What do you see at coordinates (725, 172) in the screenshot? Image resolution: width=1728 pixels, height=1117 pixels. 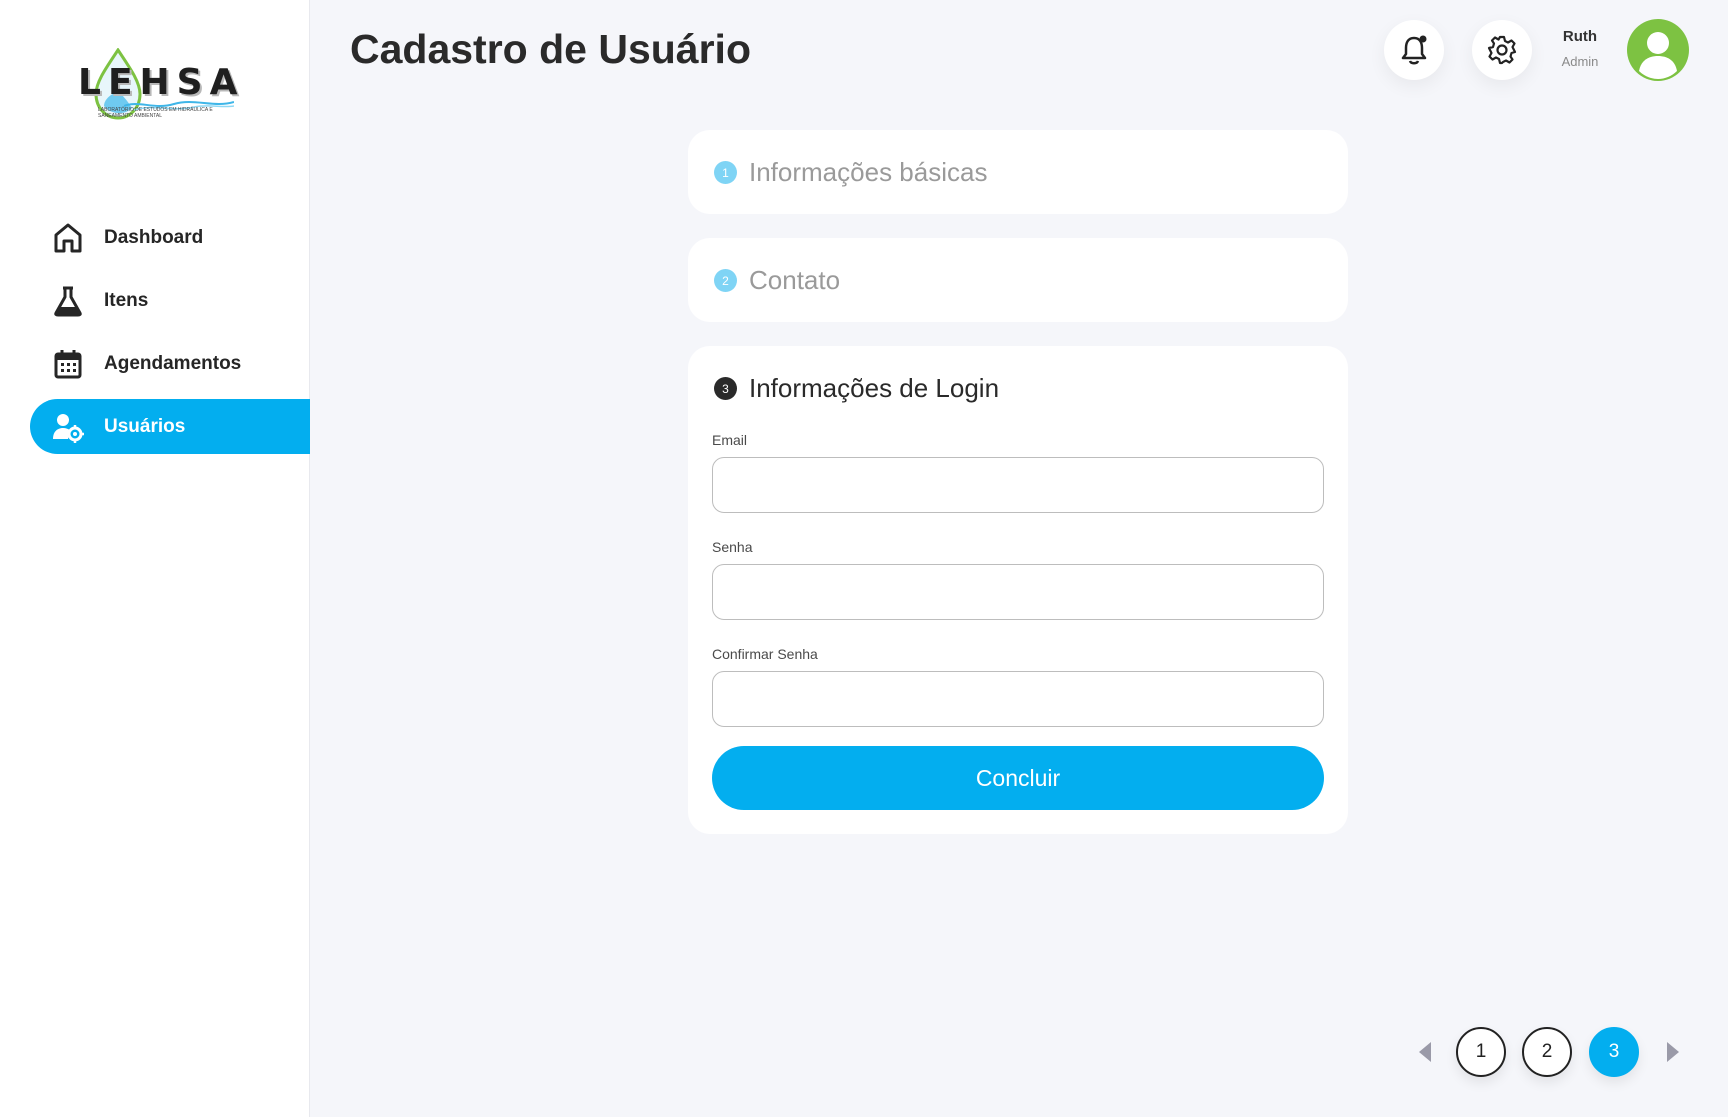 I see `step-number: 1` at bounding box center [725, 172].